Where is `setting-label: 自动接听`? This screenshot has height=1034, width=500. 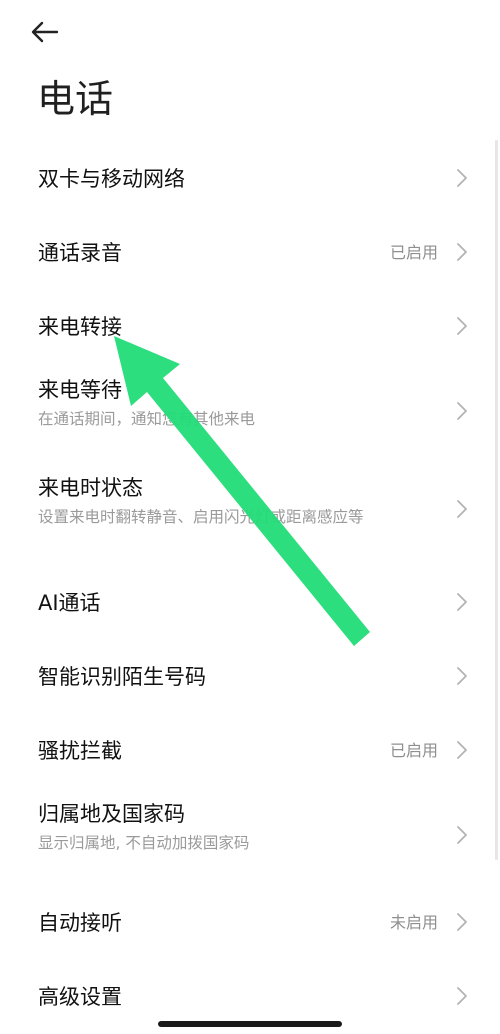
setting-label: 自动接听 is located at coordinates (80, 923).